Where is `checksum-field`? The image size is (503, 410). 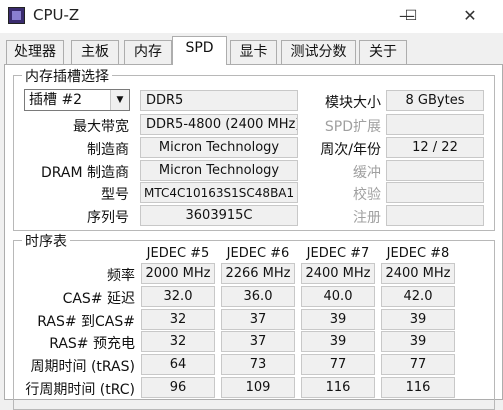
checksum-field is located at coordinates (435, 192).